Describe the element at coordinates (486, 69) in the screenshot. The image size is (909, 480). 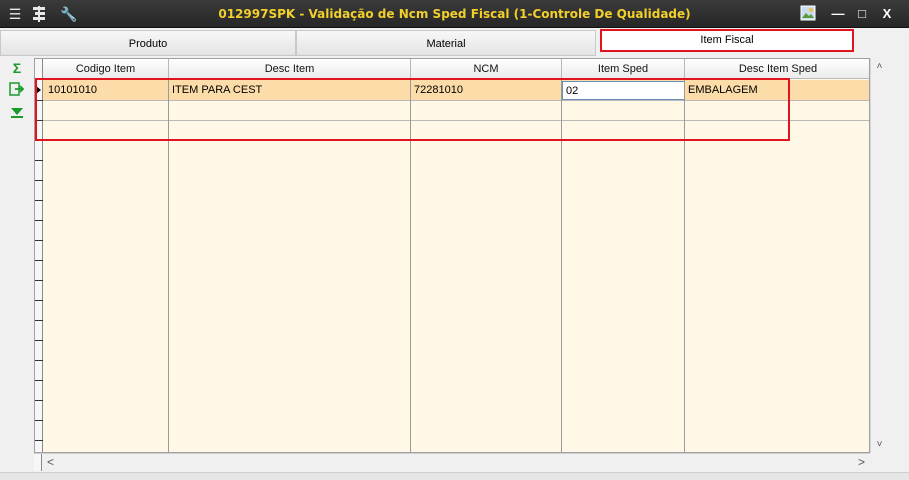
I see `column-header-ncm: NCM` at that location.